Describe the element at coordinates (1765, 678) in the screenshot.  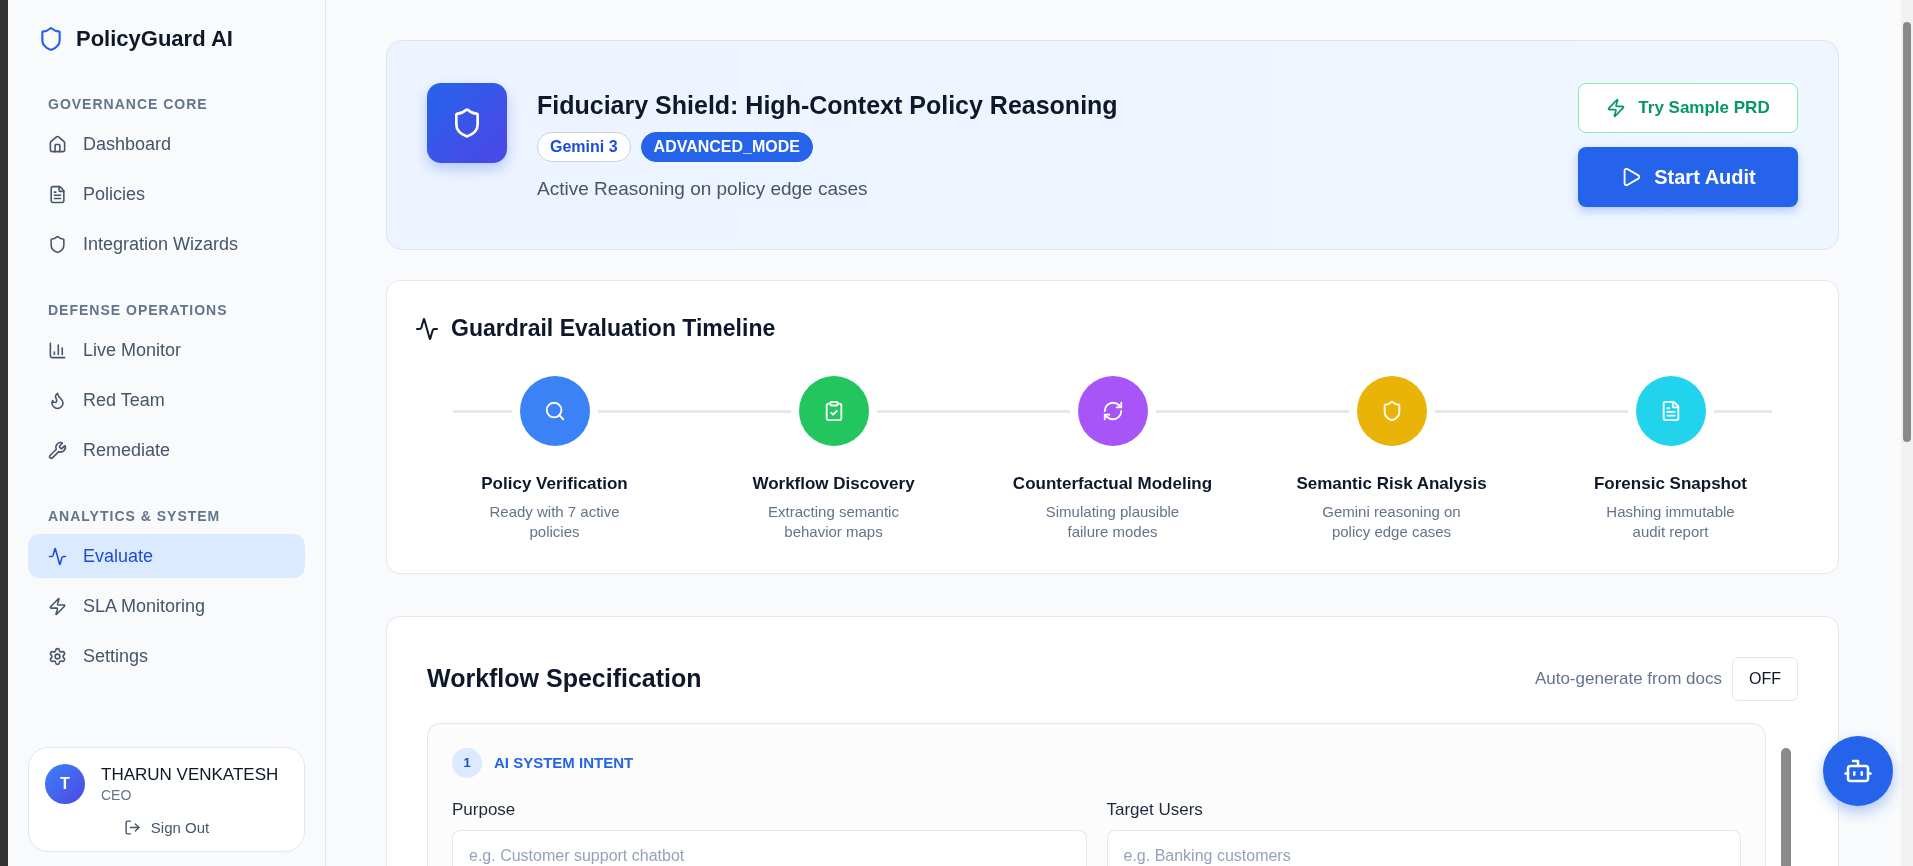
I see `toggle-button: OFF` at that location.